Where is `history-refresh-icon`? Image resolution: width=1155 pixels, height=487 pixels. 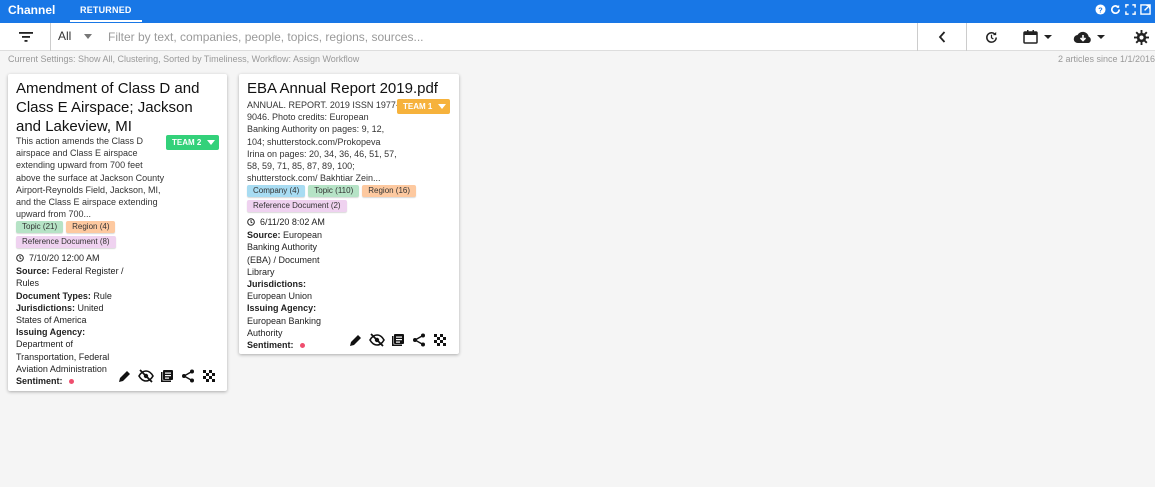
history-refresh-icon is located at coordinates (991, 37).